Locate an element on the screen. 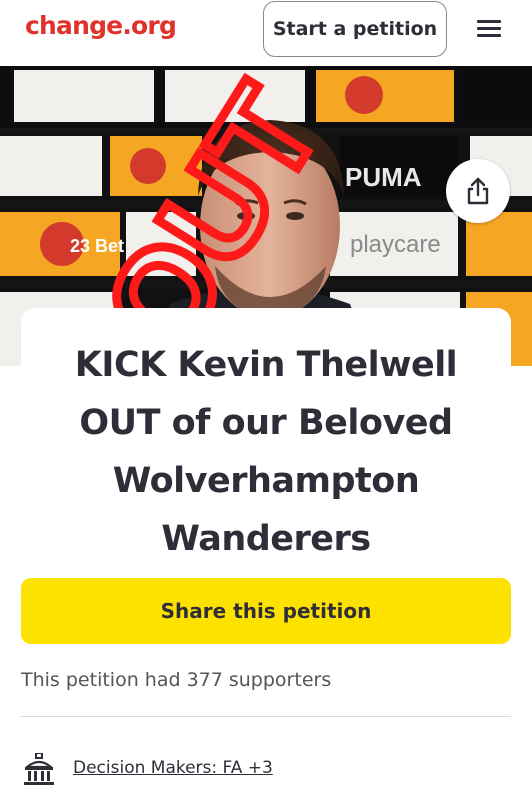 This screenshot has width=532, height=800. title-line: Wolverhampton is located at coordinates (266, 481).